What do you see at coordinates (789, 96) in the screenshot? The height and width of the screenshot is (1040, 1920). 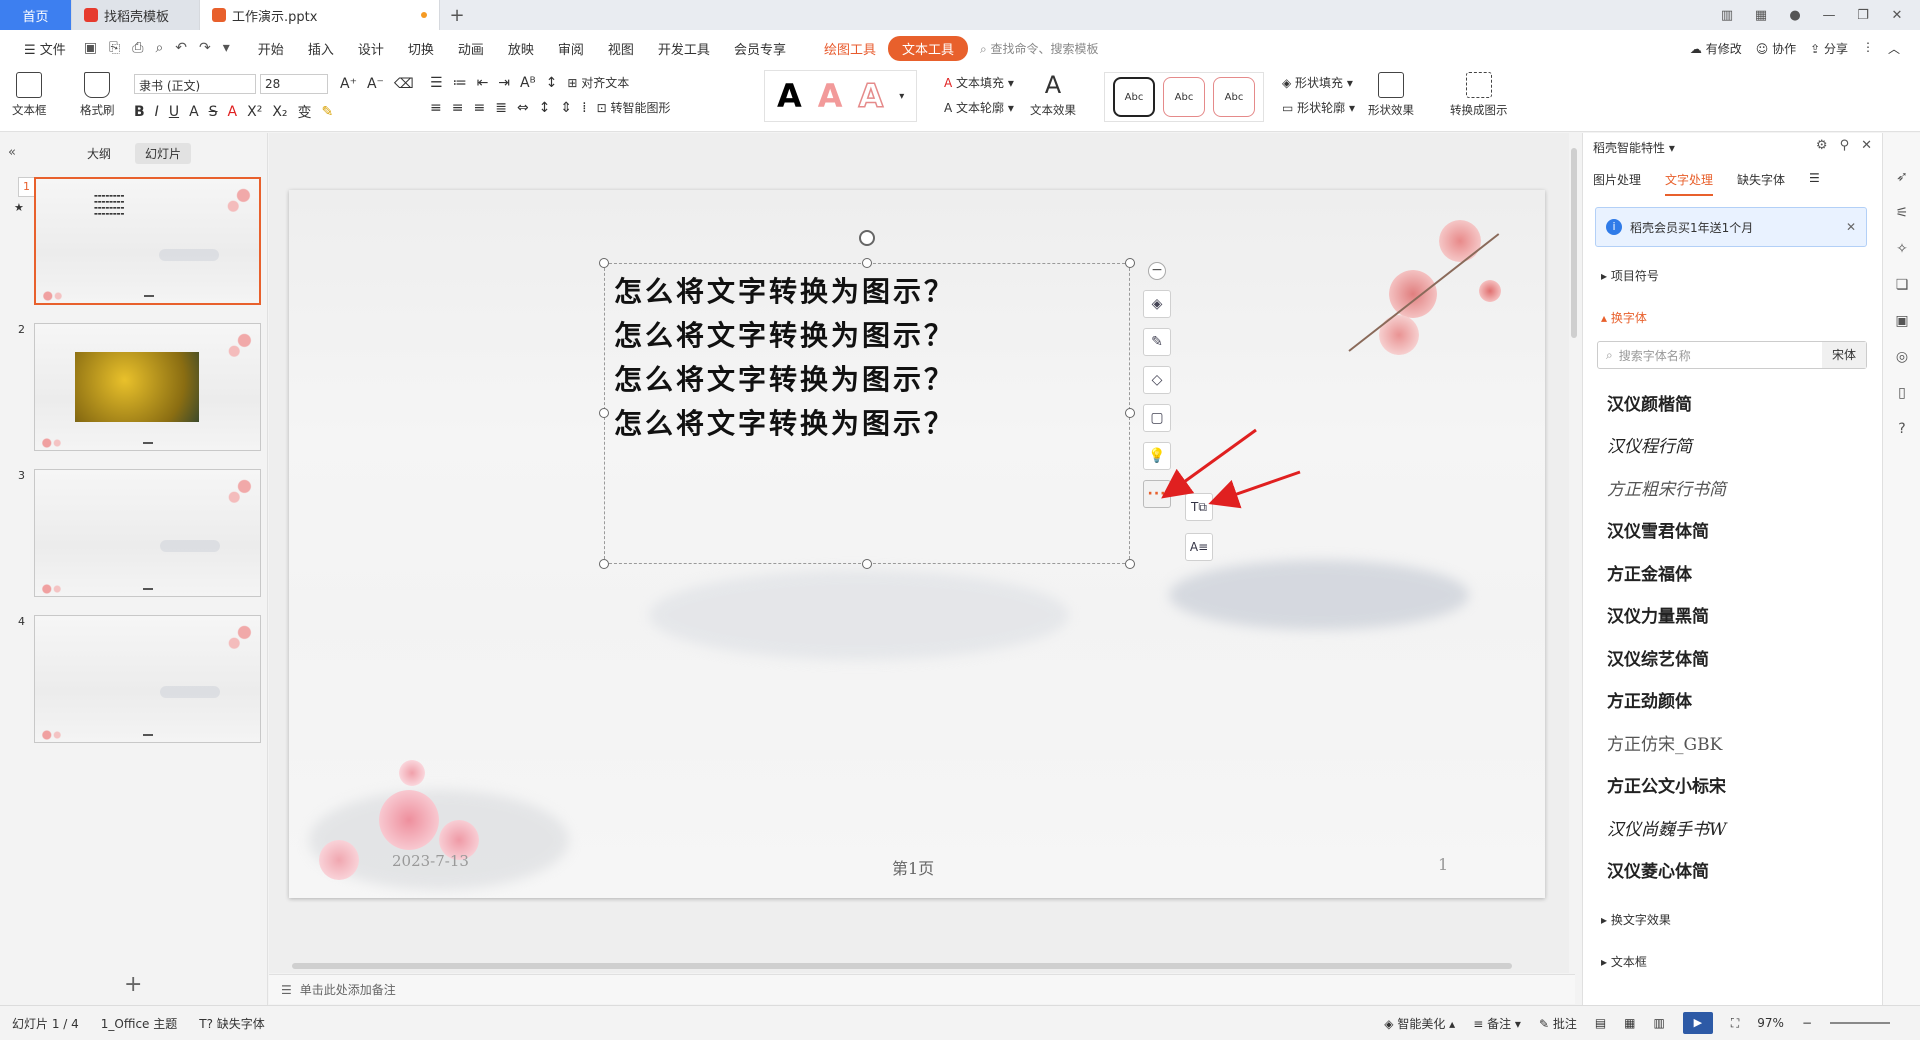 I see `wordart-style-black: A` at bounding box center [789, 96].